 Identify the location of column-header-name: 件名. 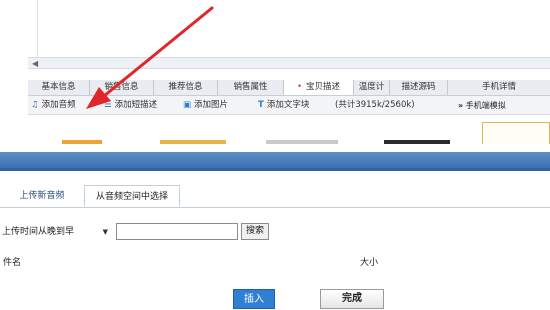
(12, 263).